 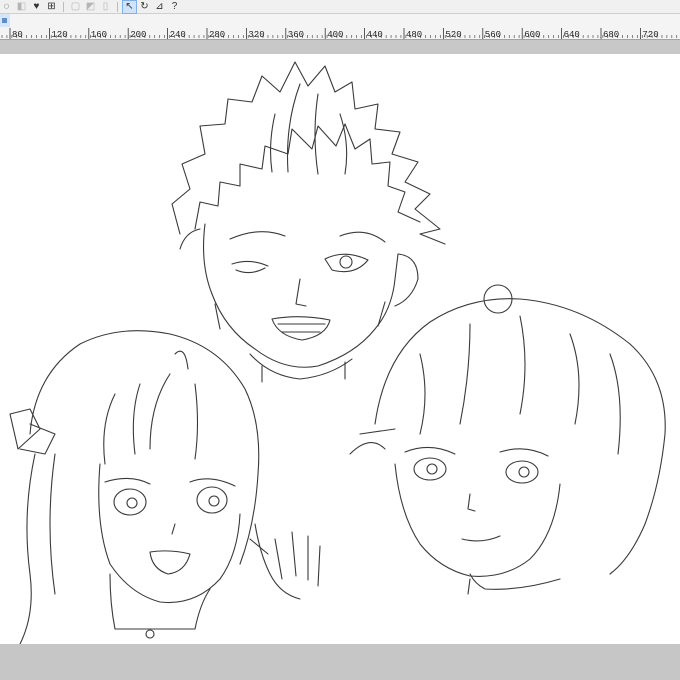 I want to click on ruler-label: 280, so click(x=217, y=35).